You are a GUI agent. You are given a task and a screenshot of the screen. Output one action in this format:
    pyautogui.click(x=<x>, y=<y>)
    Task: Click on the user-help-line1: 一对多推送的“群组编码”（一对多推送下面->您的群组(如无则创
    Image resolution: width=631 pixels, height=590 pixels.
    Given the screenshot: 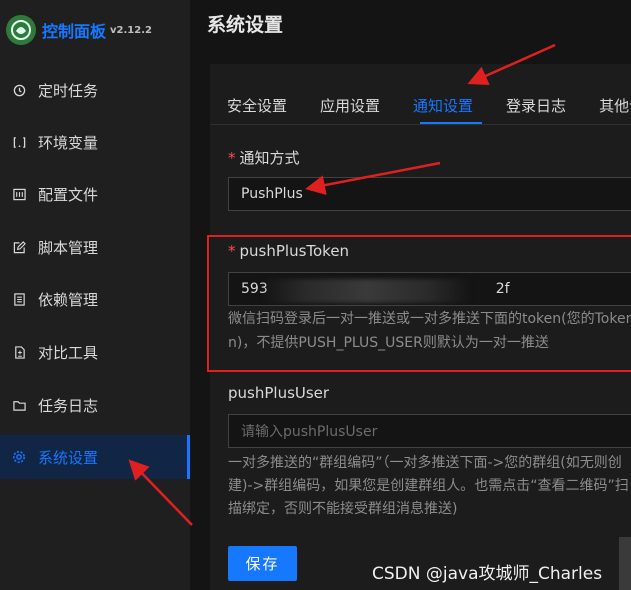 What is the action you would take?
    pyautogui.click(x=425, y=463)
    